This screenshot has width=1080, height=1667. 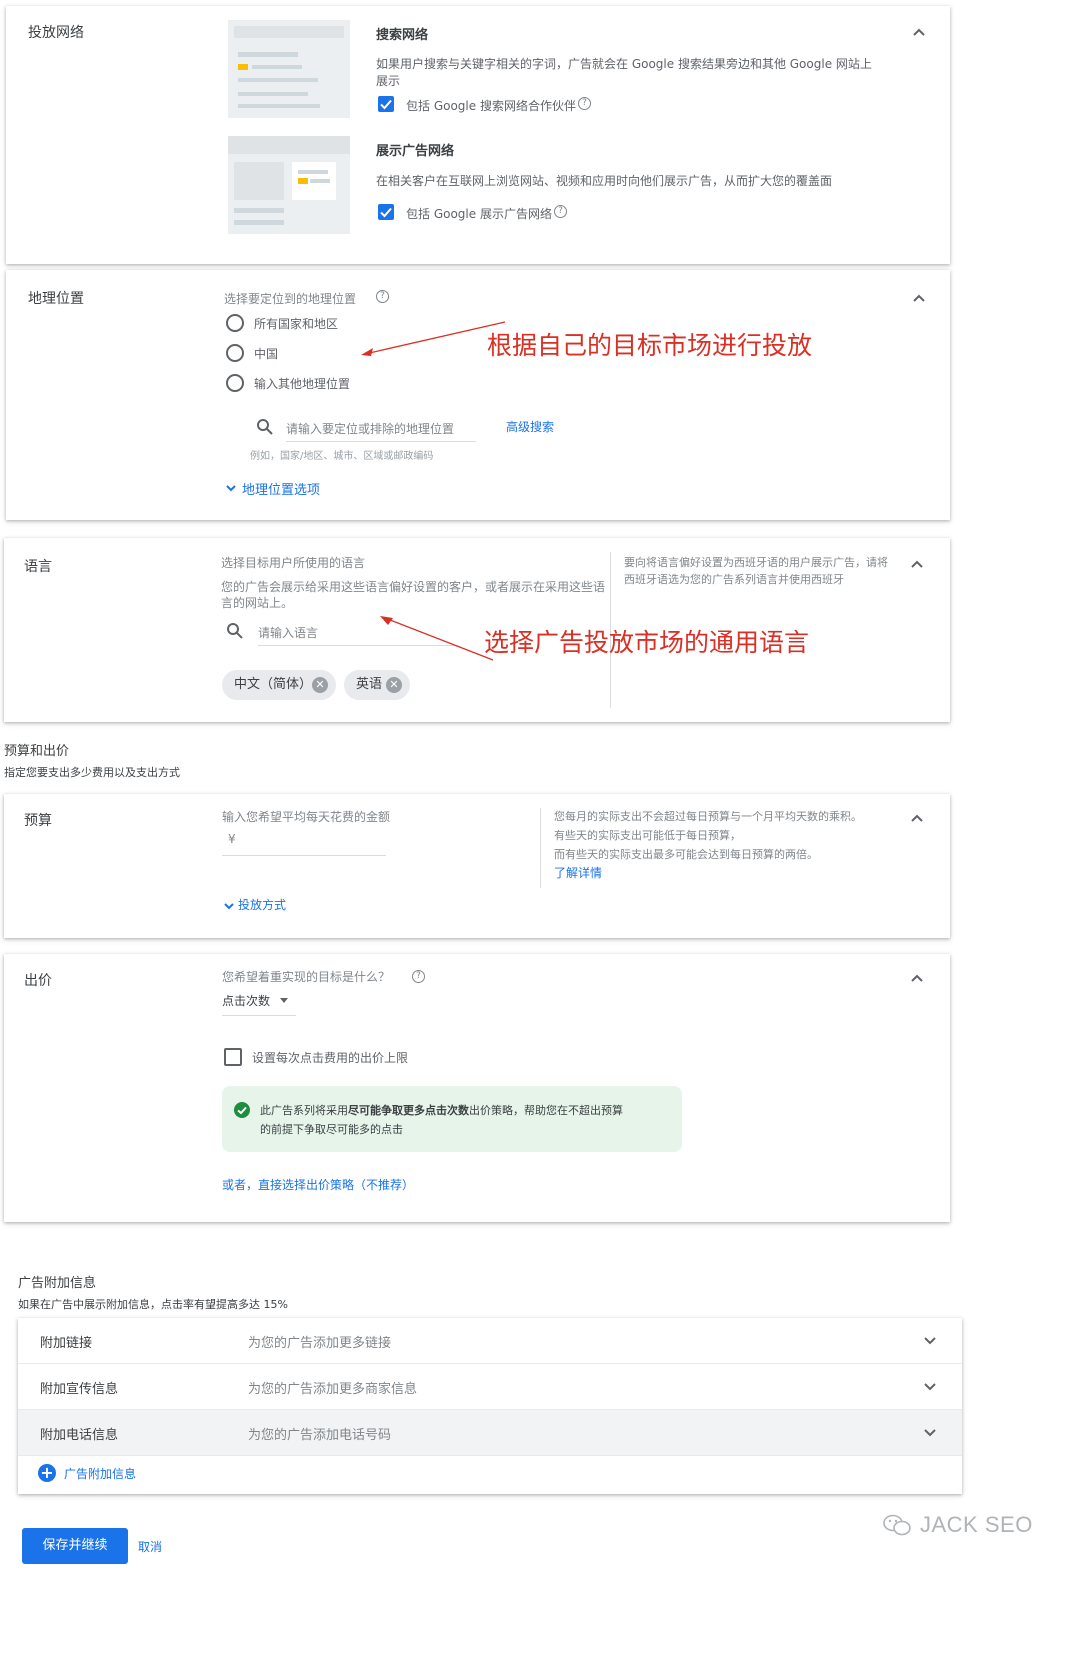 I want to click on bid-cap-label: 设置每次点击费用的出价上限, so click(x=330, y=1058).